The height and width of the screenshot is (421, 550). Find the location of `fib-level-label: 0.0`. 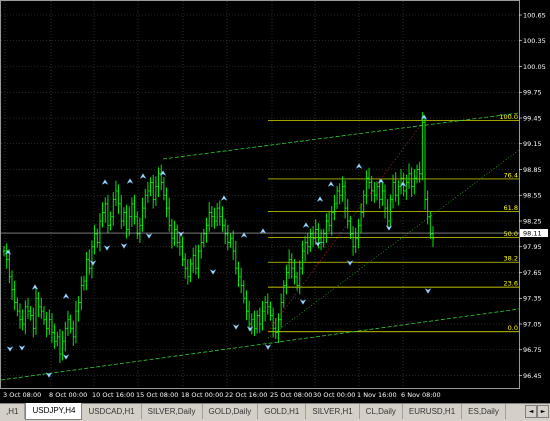

fib-level-label: 0.0 is located at coordinates (513, 328).